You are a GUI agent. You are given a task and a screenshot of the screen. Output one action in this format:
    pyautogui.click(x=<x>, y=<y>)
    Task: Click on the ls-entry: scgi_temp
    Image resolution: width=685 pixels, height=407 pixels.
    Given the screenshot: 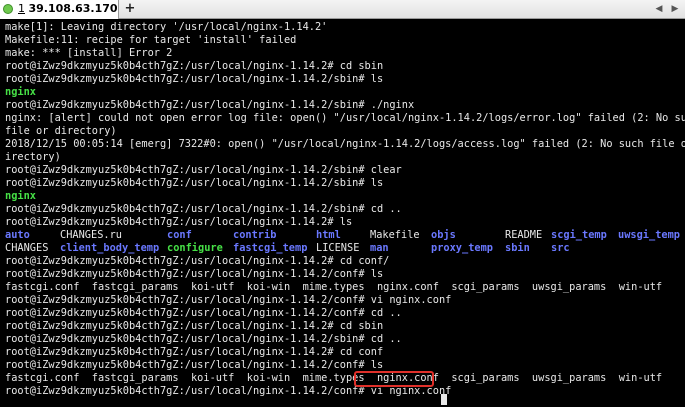 What is the action you would take?
    pyautogui.click(x=579, y=235)
    